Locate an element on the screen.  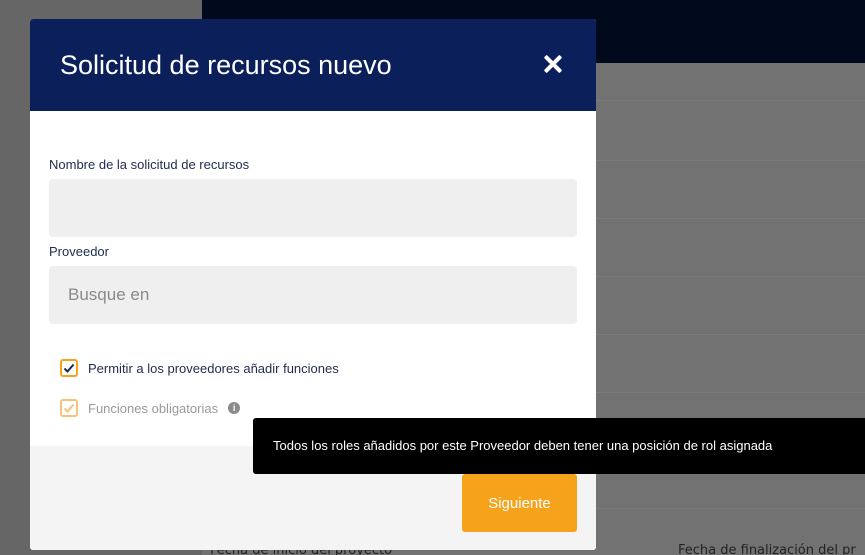
end-date-label: Fecha de finalización del pr is located at coordinates (767, 549).